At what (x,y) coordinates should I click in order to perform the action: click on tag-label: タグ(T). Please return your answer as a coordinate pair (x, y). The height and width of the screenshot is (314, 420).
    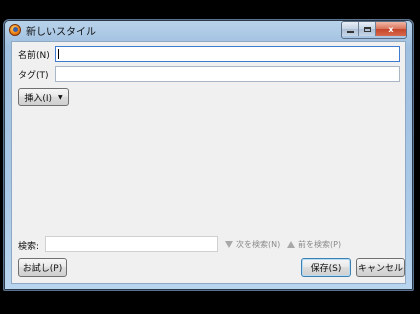
    Looking at the image, I should click on (33, 76).